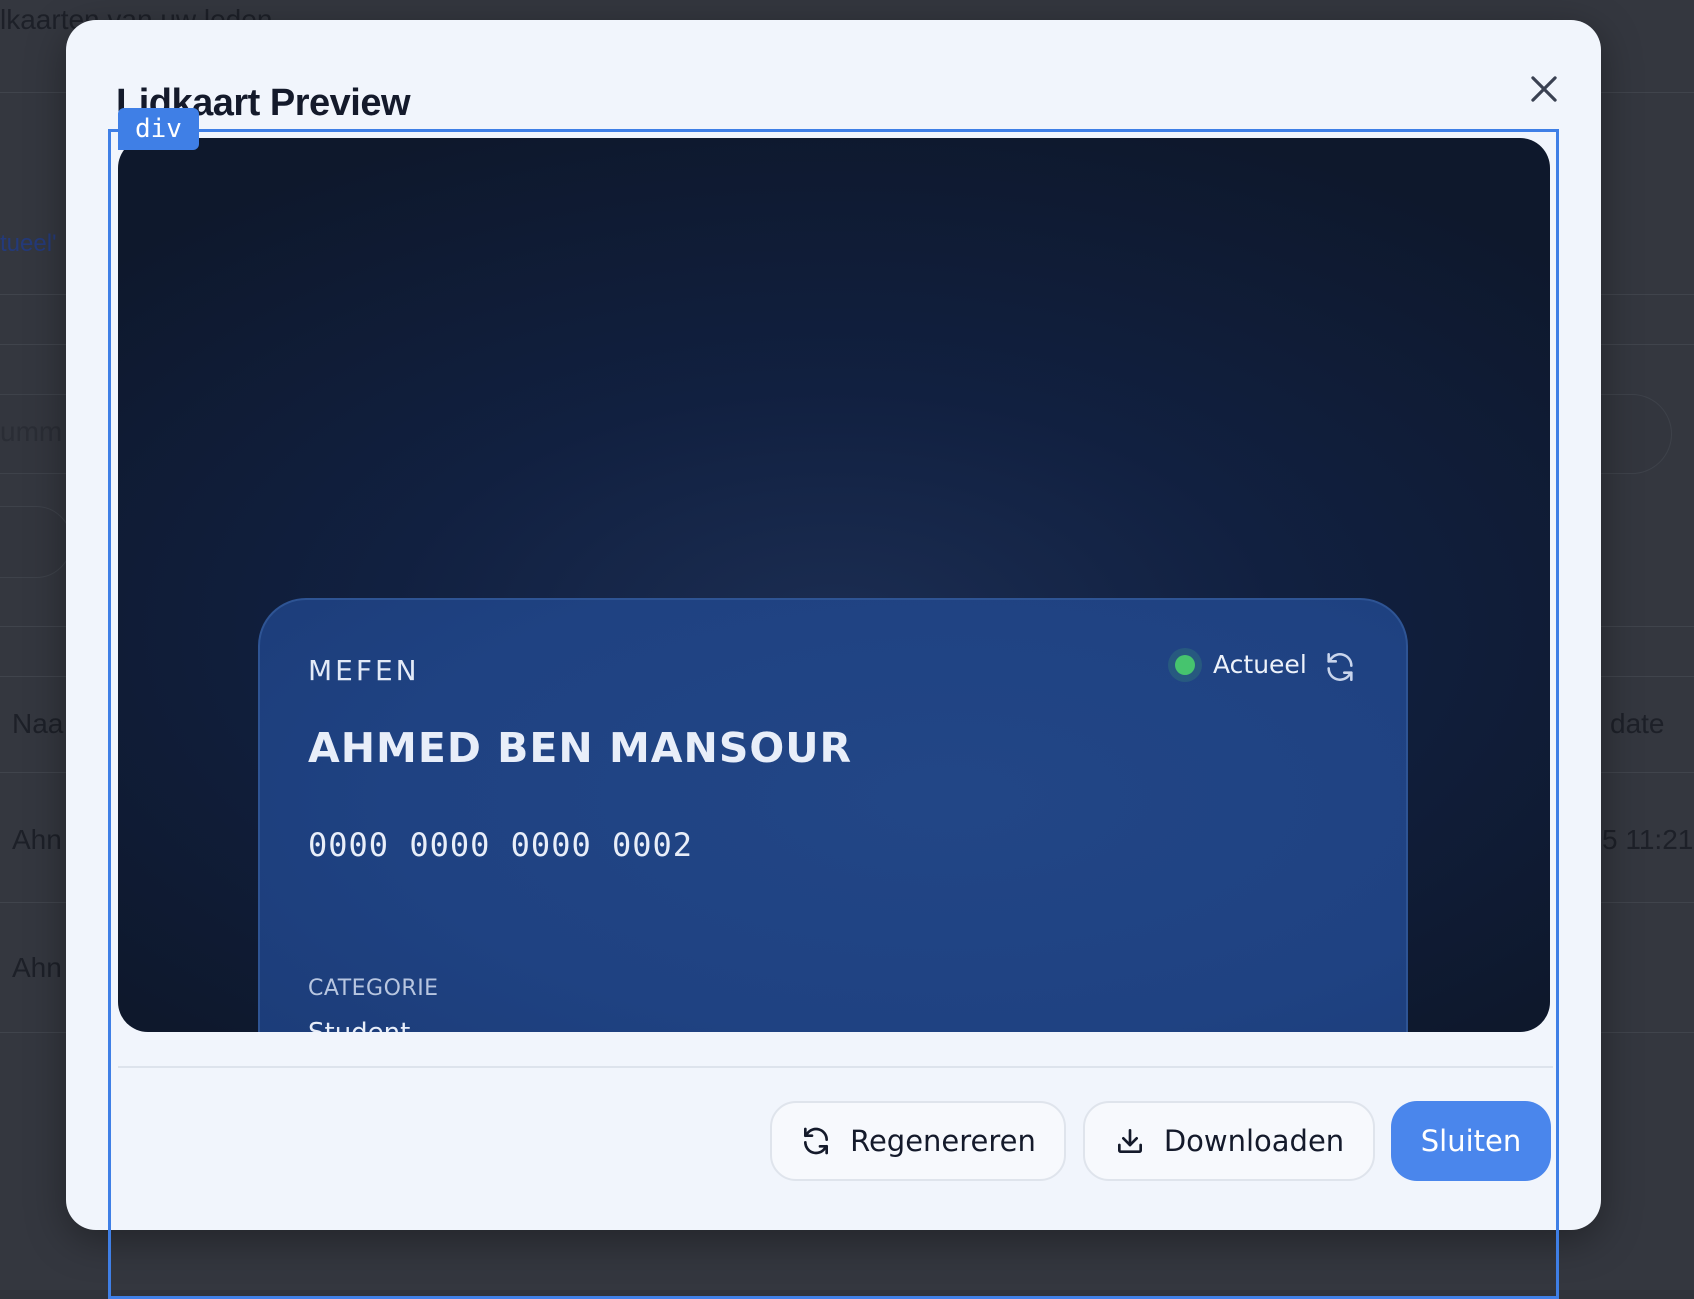 The height and width of the screenshot is (1299, 1694). I want to click on bg-link: tueel', so click(28, 243).